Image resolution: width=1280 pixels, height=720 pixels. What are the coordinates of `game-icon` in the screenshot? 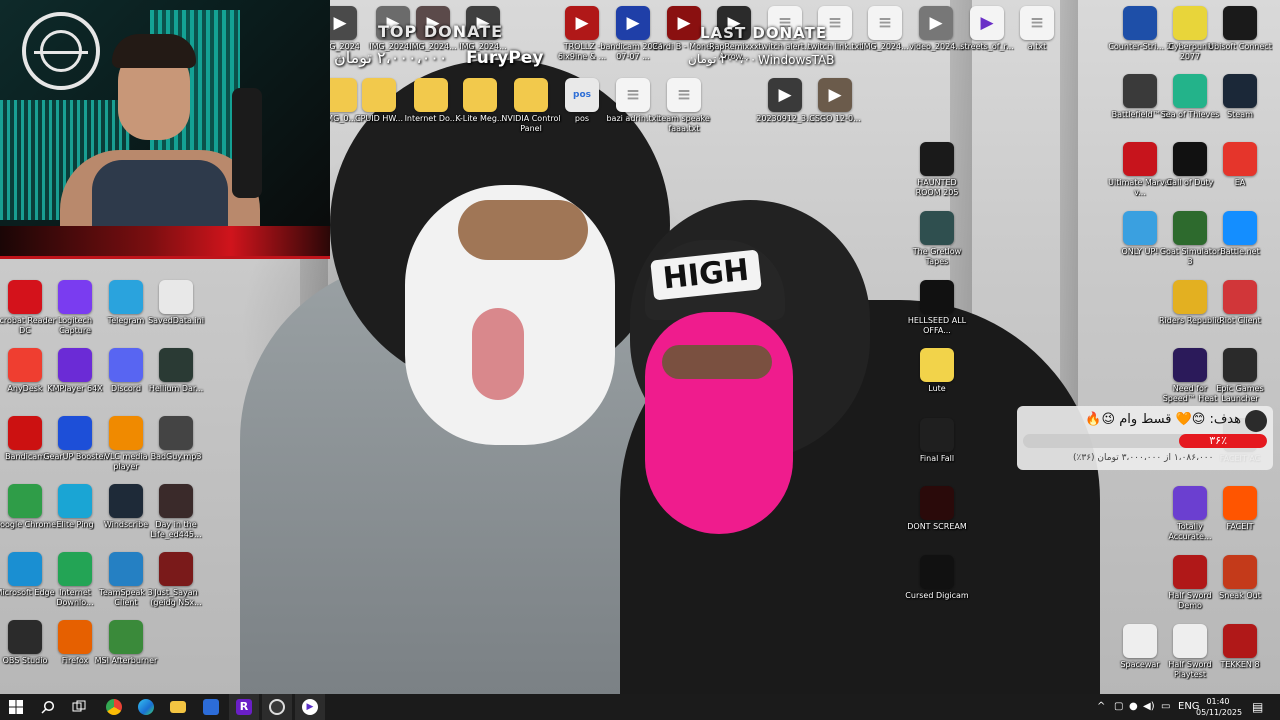 It's located at (937, 159).